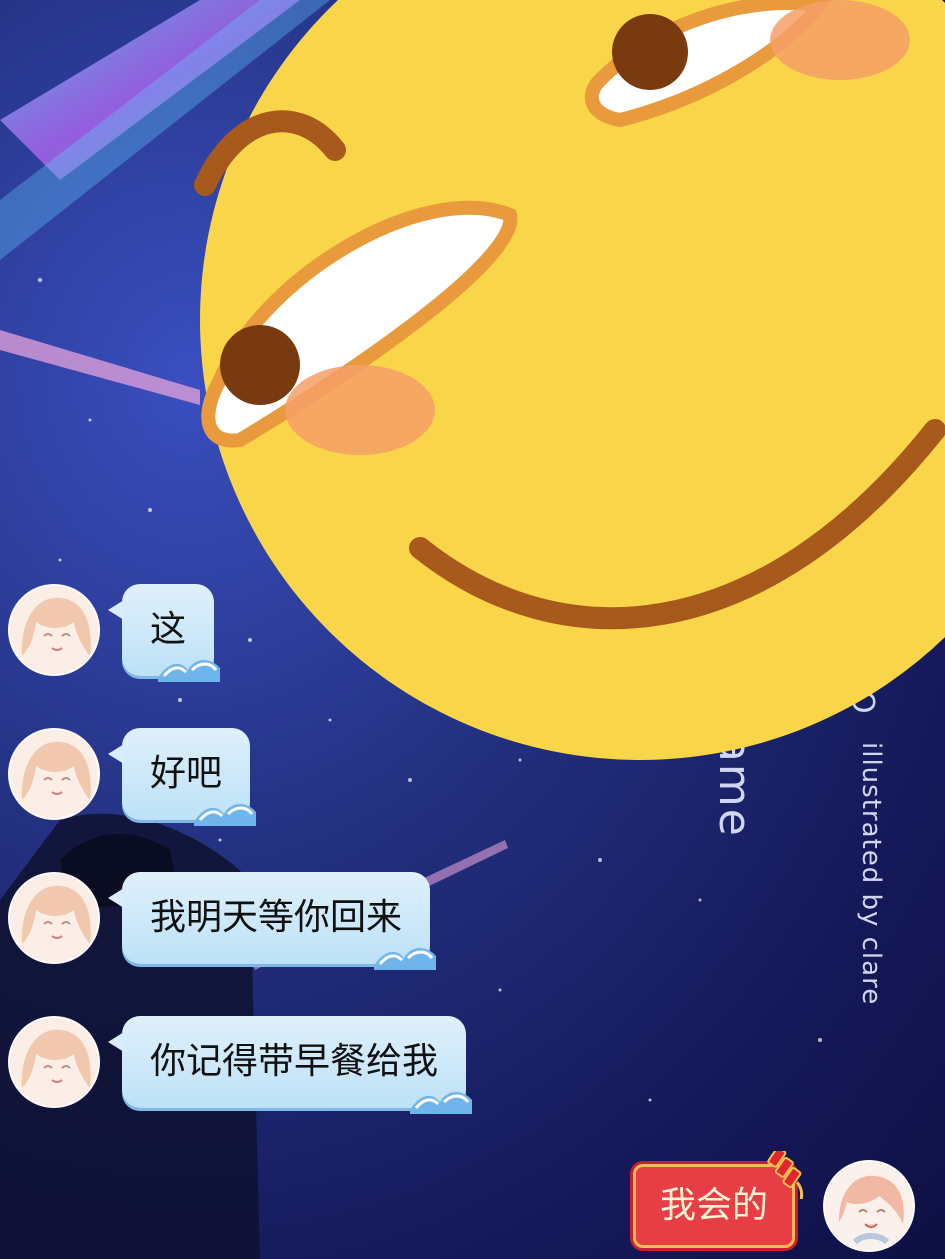  I want to click on message-text: 这, so click(168, 629).